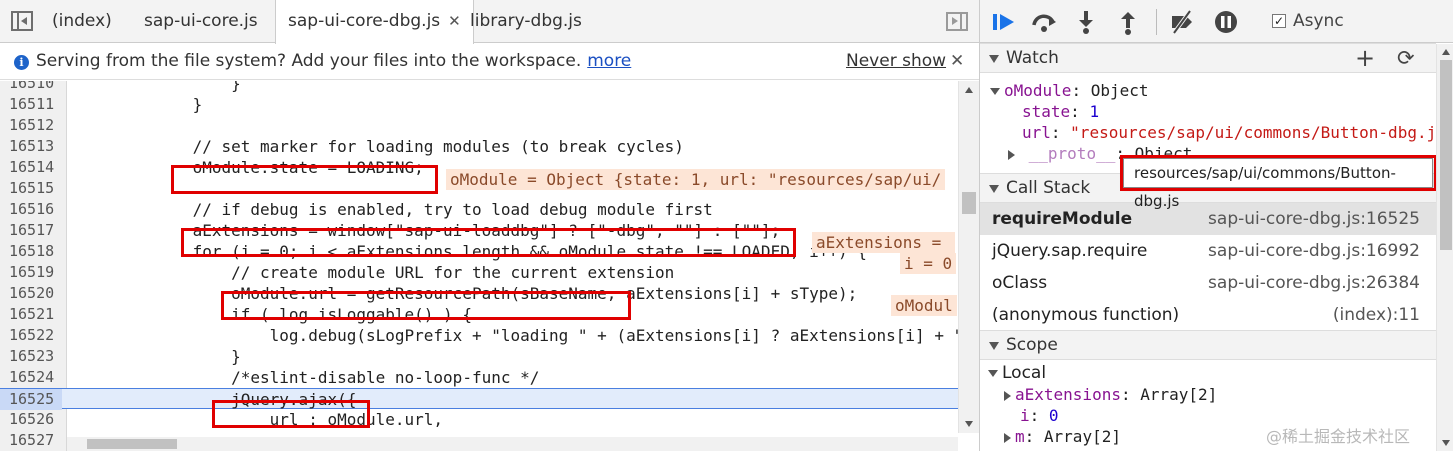  Describe the element at coordinates (1156, 22) in the screenshot. I see `toolbar-separator` at that location.